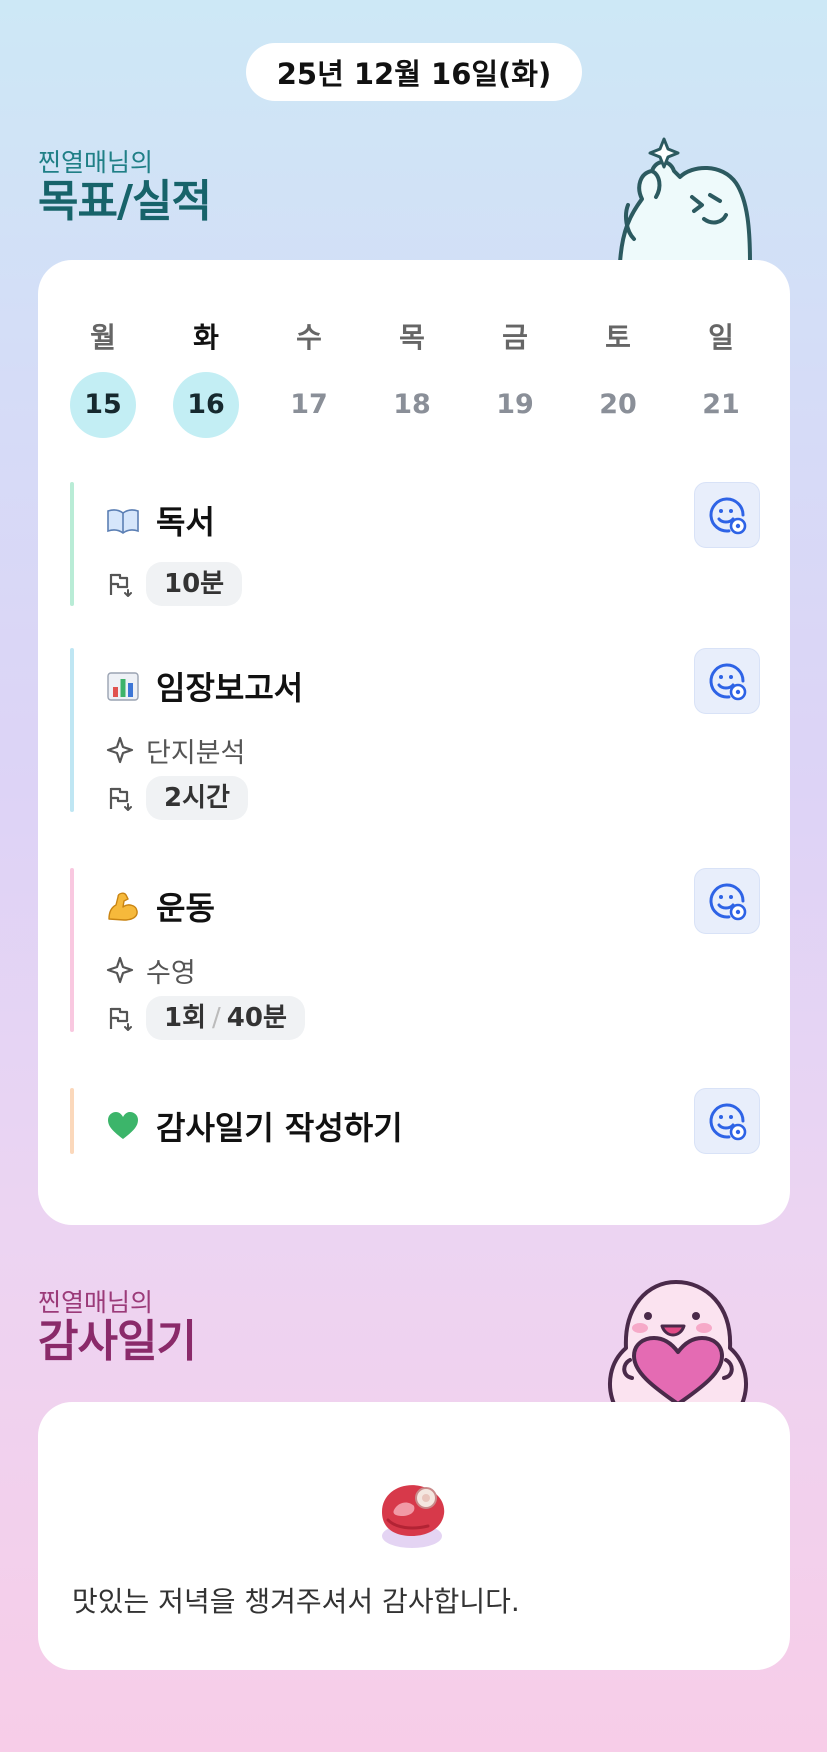  I want to click on day-mon: 월 15, so click(103, 378).